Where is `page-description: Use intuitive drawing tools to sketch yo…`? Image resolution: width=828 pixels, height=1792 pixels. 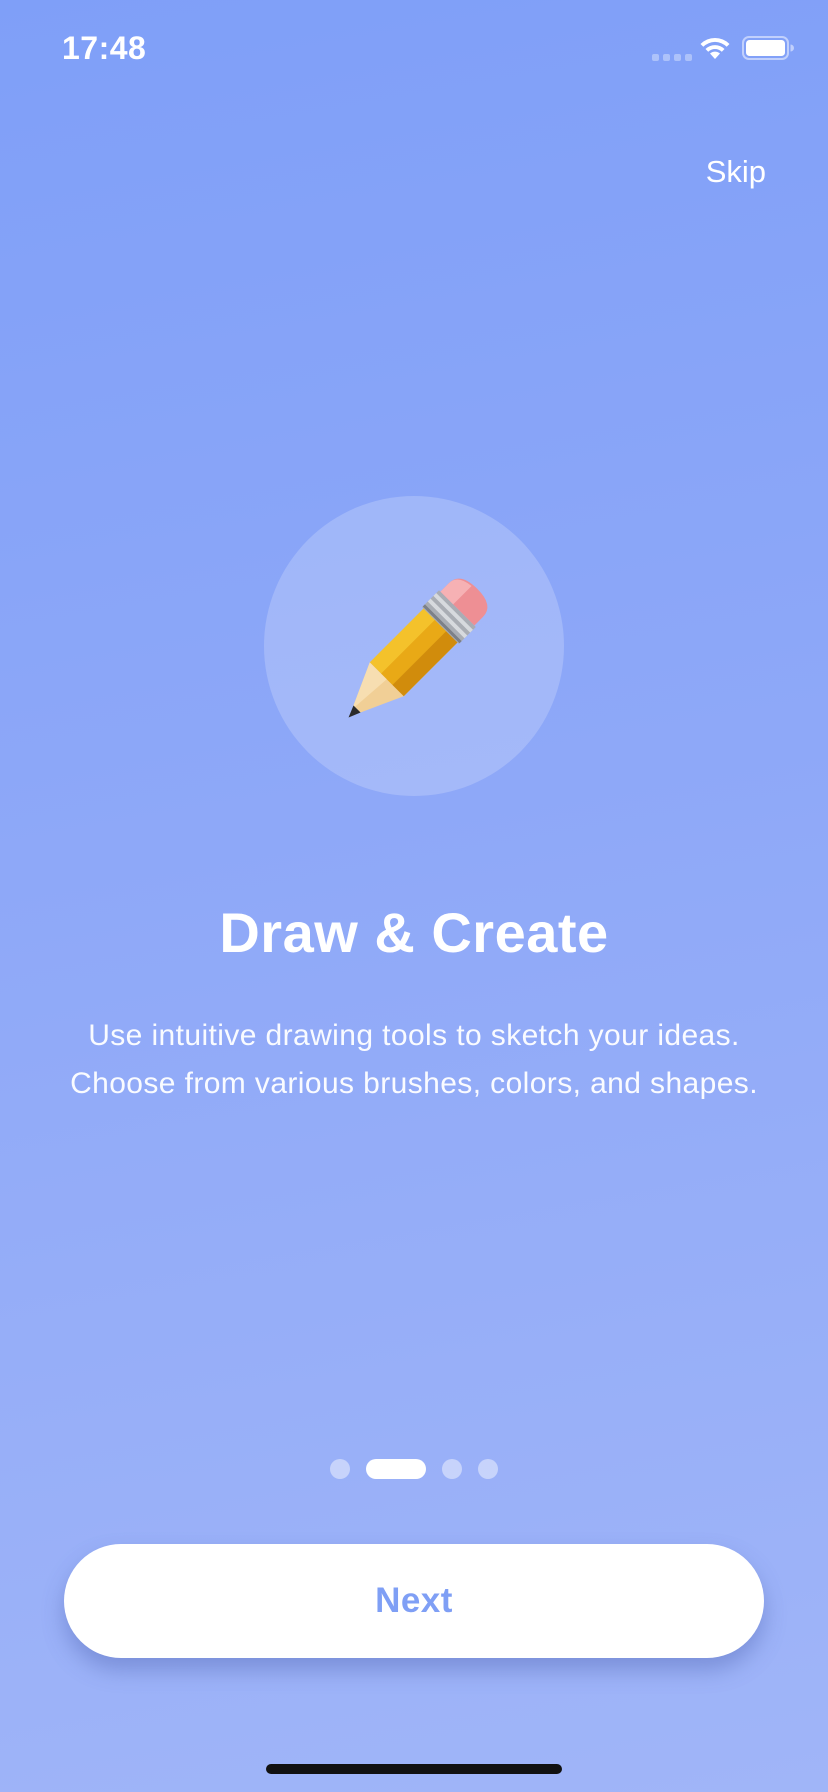
page-description: Use intuitive drawing tools to sketch yo… is located at coordinates (414, 1059).